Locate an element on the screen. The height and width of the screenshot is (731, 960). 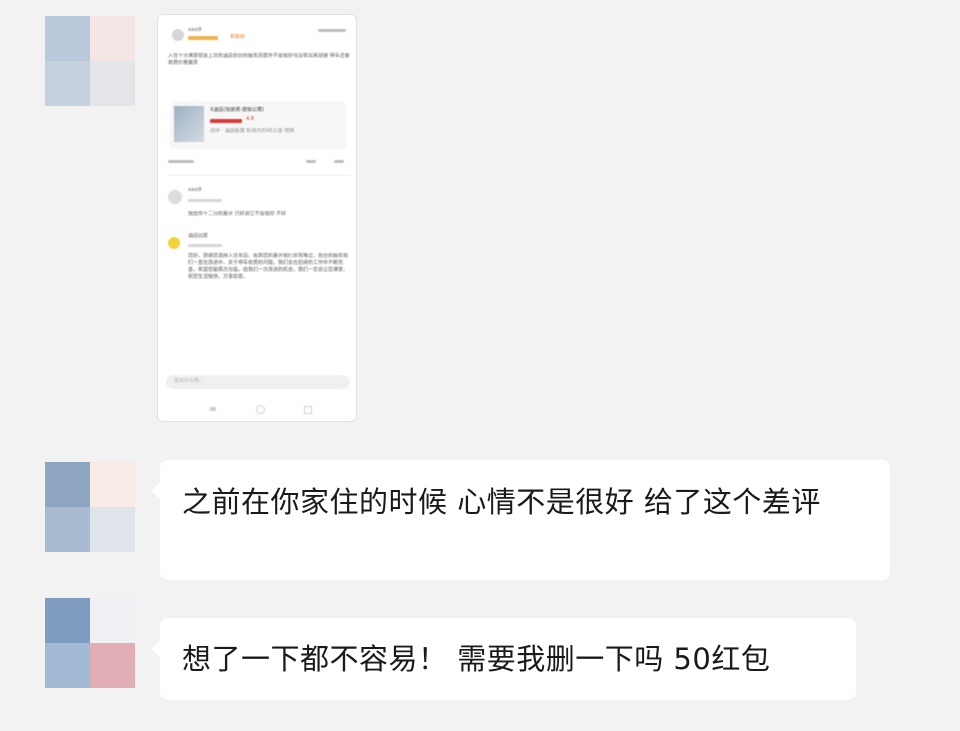
reply-avatar is located at coordinates (175, 197).